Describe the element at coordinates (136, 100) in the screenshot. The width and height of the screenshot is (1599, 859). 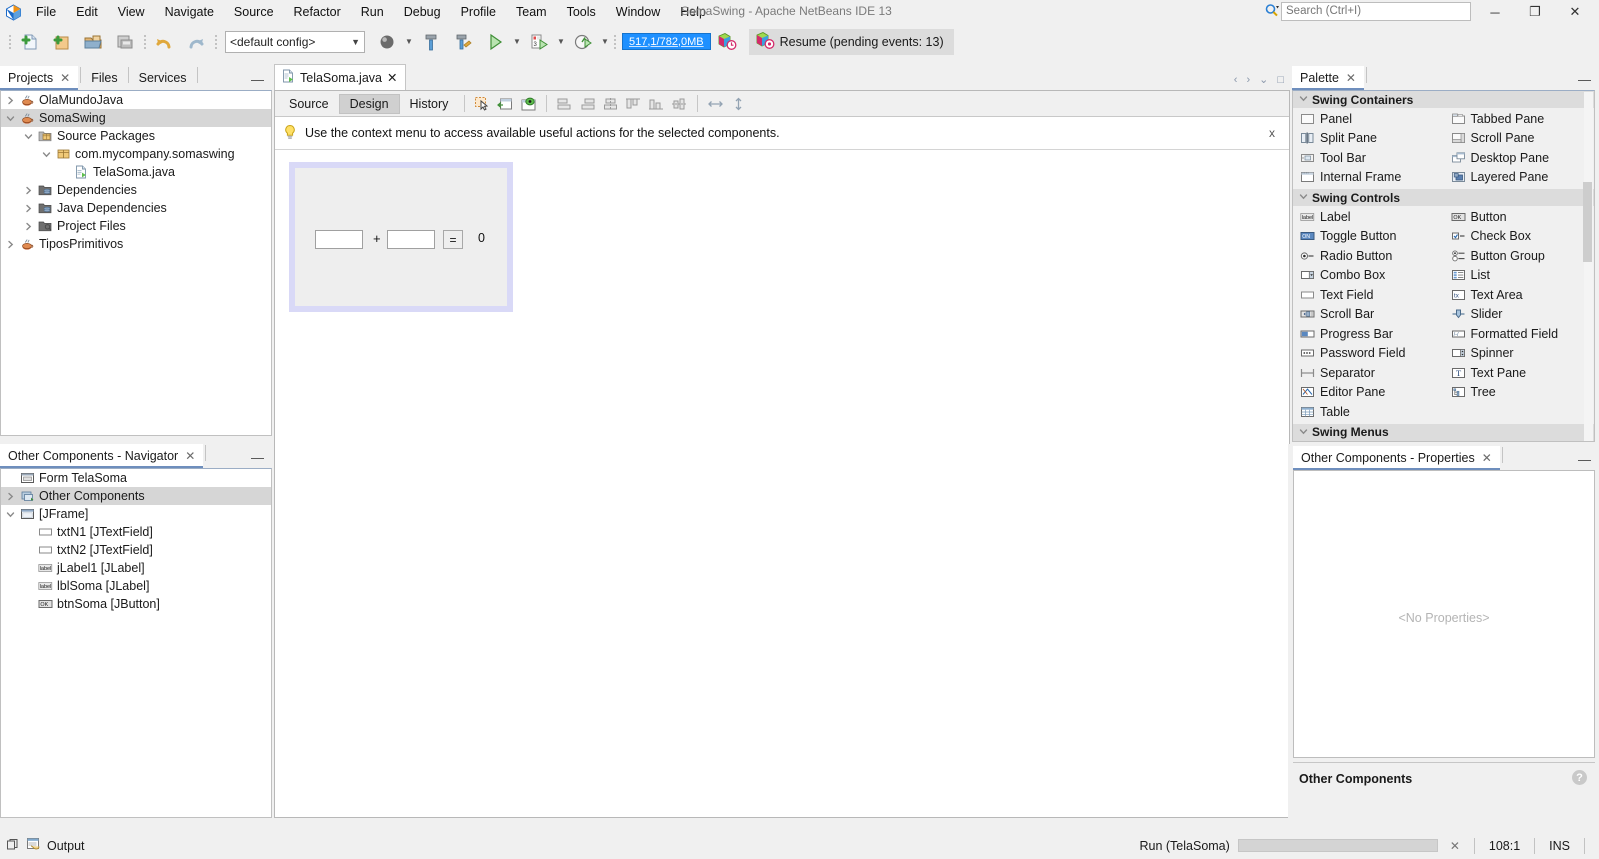
I see `tree-node: OlaMundoJava` at that location.